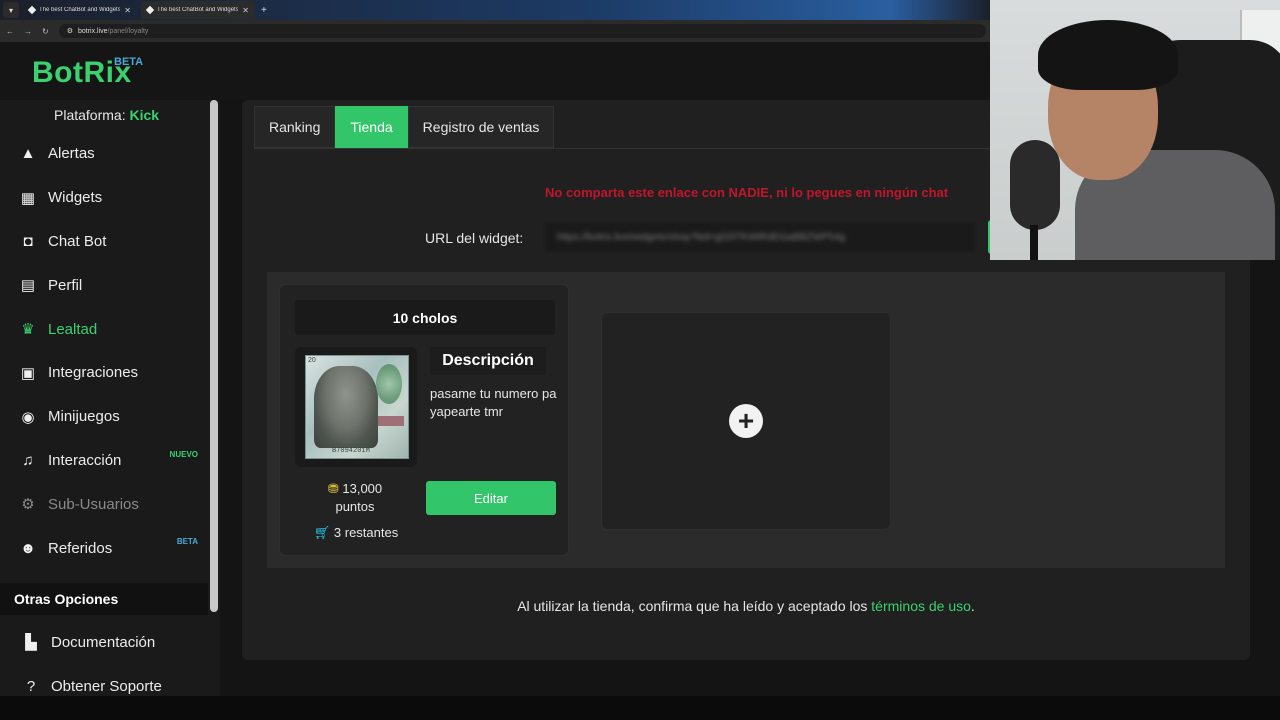  What do you see at coordinates (73, 329) in the screenshot?
I see `sidebar-item-label: Lealtad` at bounding box center [73, 329].